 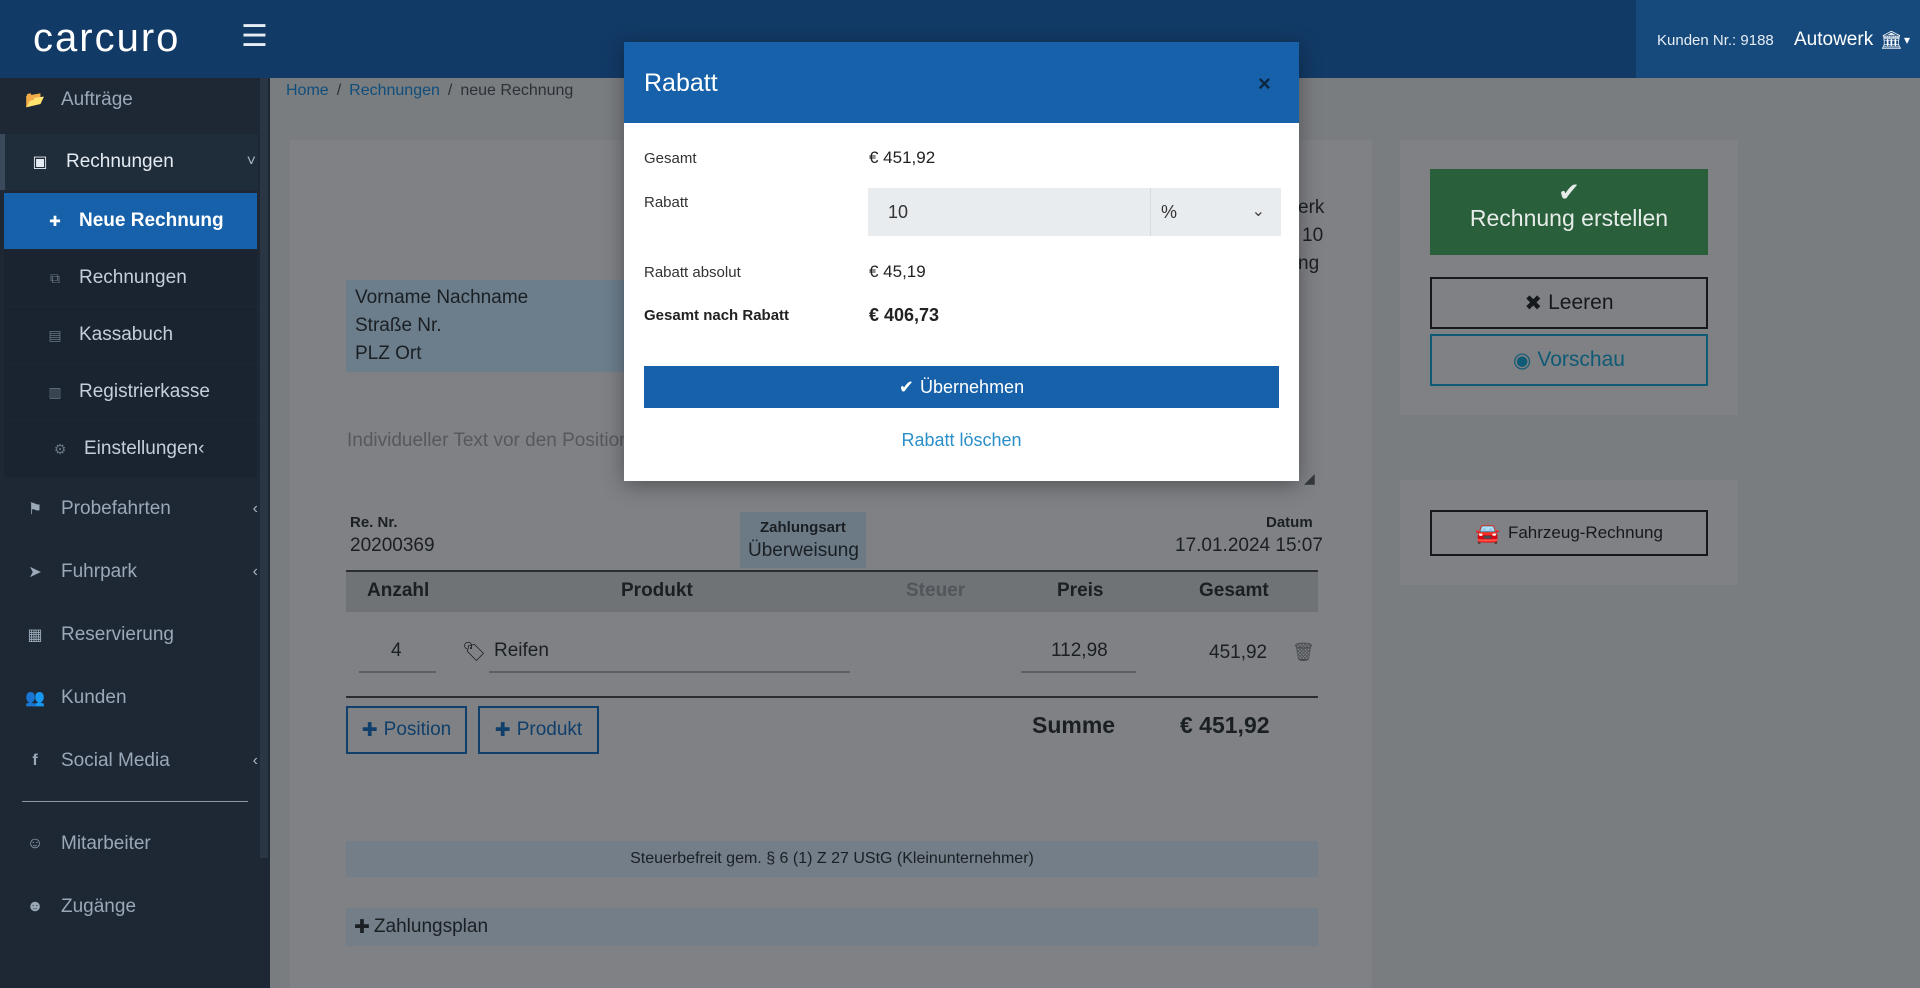 I want to click on sidebar-item-label: Aufträge, so click(x=97, y=99).